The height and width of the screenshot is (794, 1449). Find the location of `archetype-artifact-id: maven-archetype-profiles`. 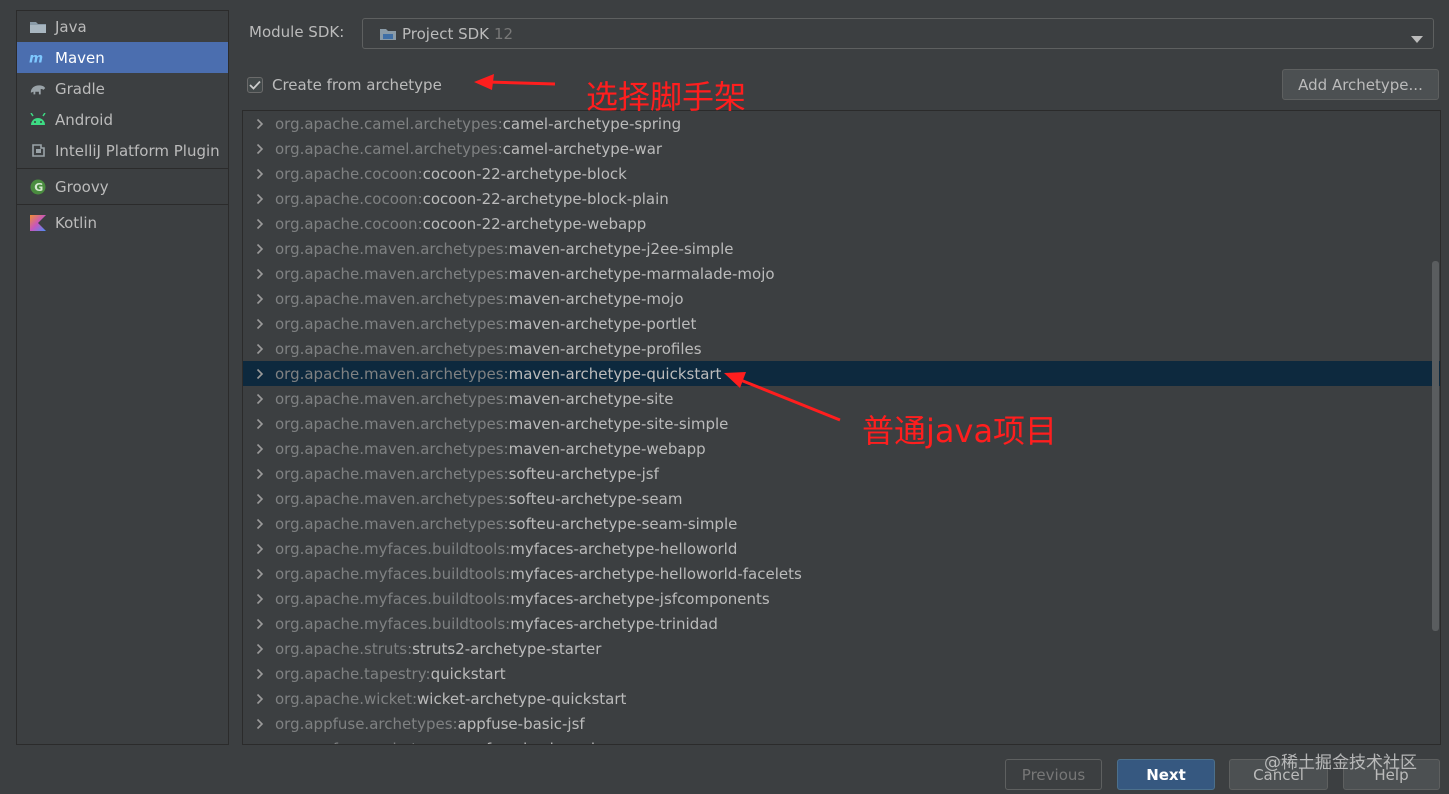

archetype-artifact-id: maven-archetype-profiles is located at coordinates (605, 348).